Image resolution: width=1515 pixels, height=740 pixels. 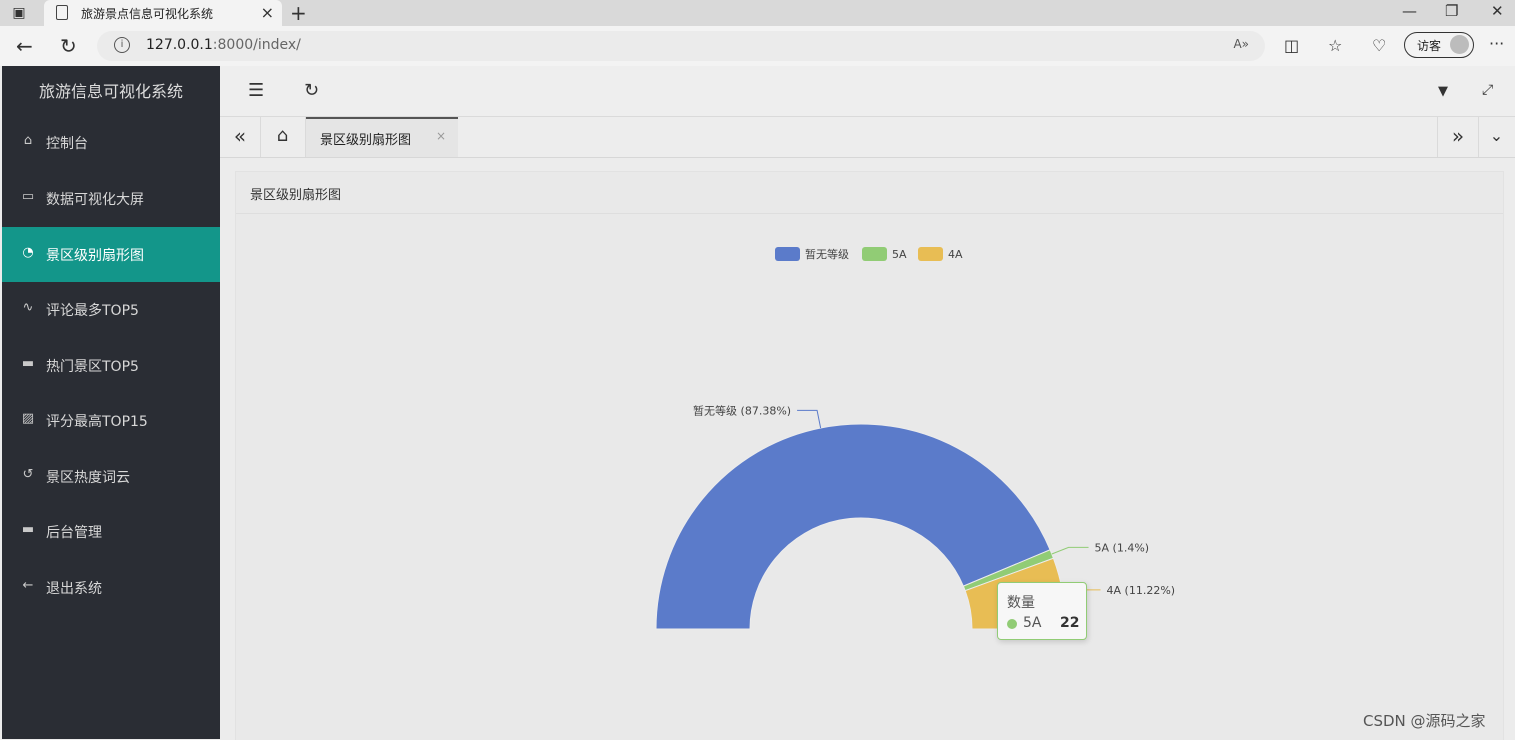 I want to click on watermark: CSDN @源码之家, so click(x=1424, y=721).